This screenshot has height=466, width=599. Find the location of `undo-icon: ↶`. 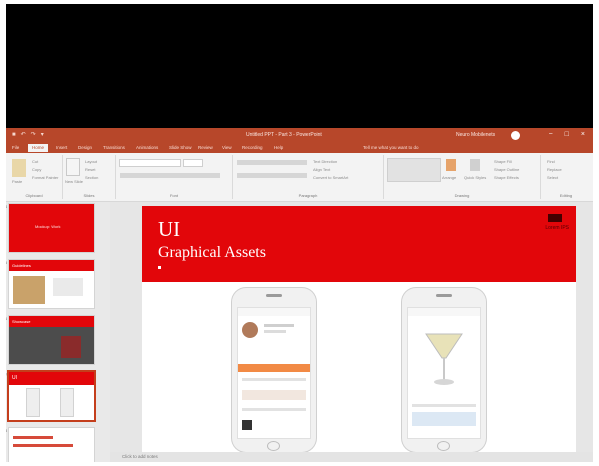

undo-icon: ↶ is located at coordinates (23, 135).